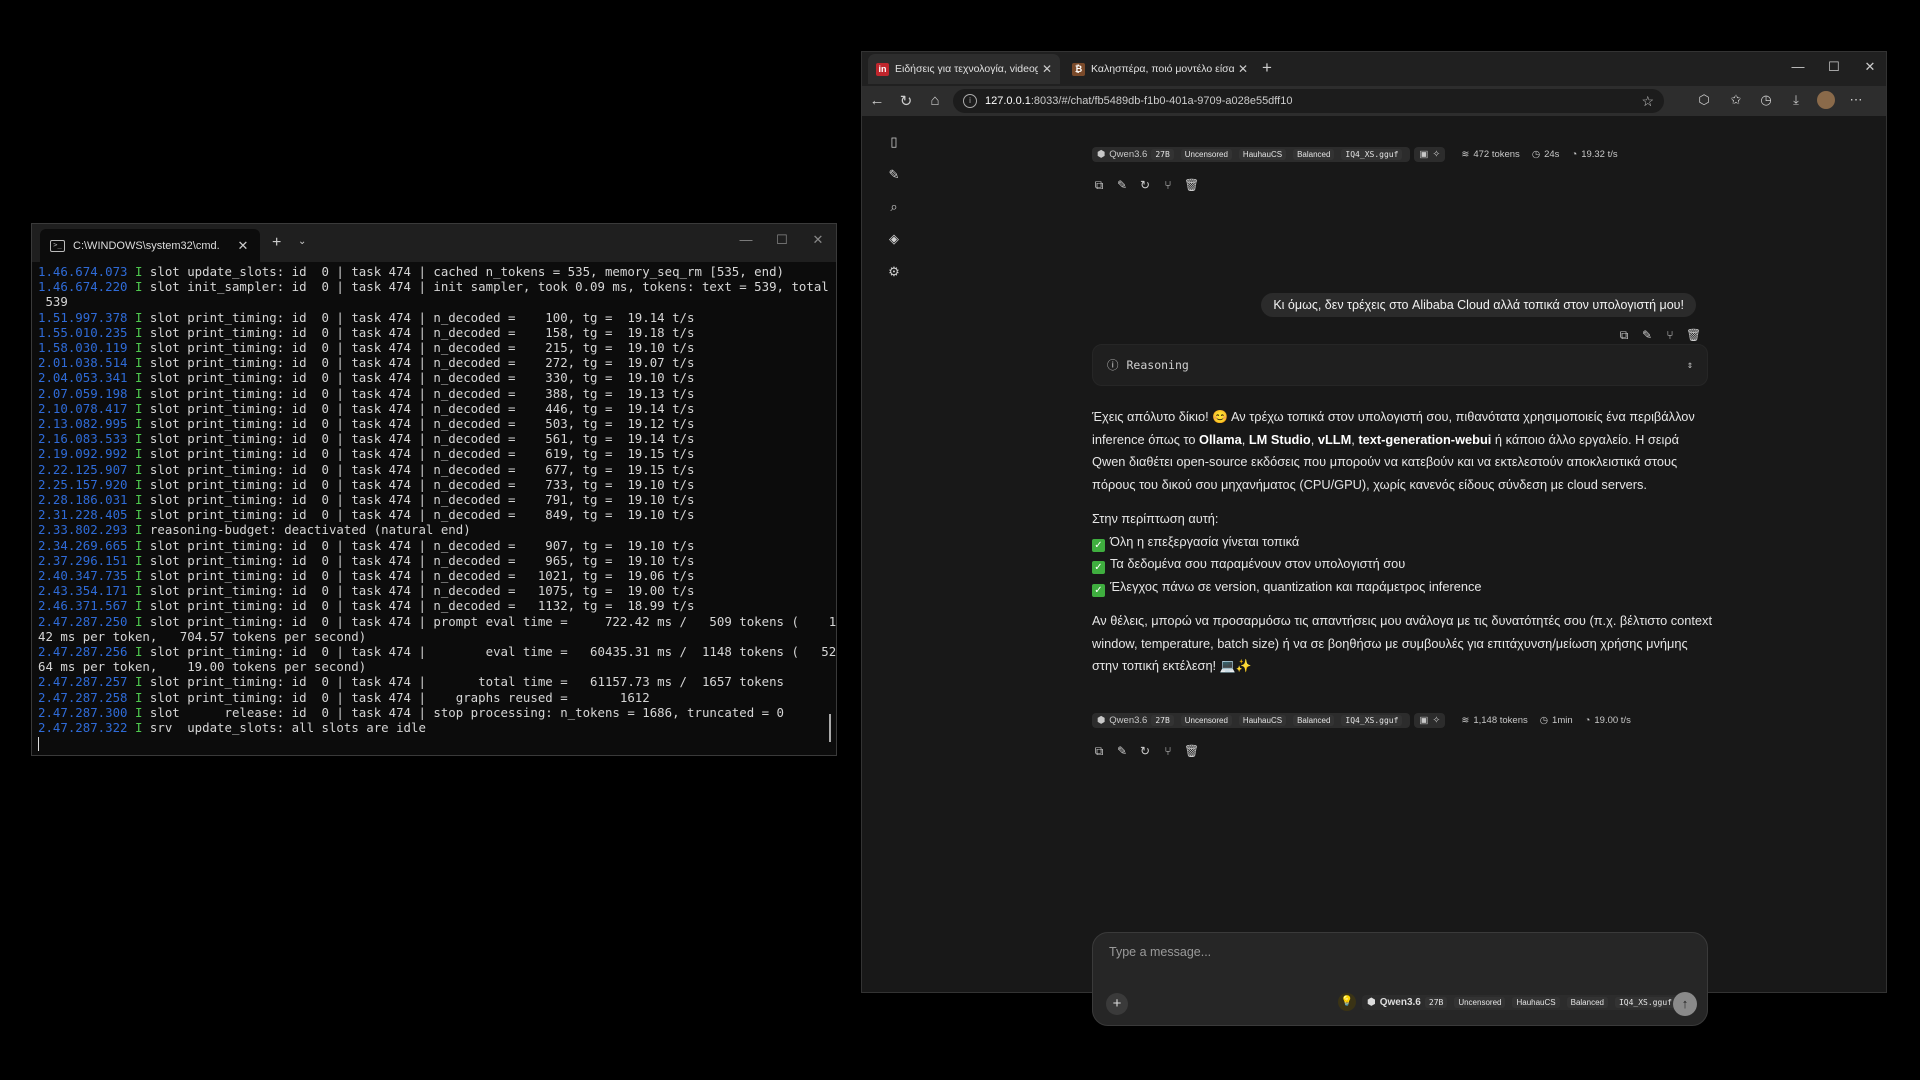 Image resolution: width=1920 pixels, height=1080 pixels. Describe the element at coordinates (1796, 100) in the screenshot. I see `downloads-icon: ⤓` at that location.